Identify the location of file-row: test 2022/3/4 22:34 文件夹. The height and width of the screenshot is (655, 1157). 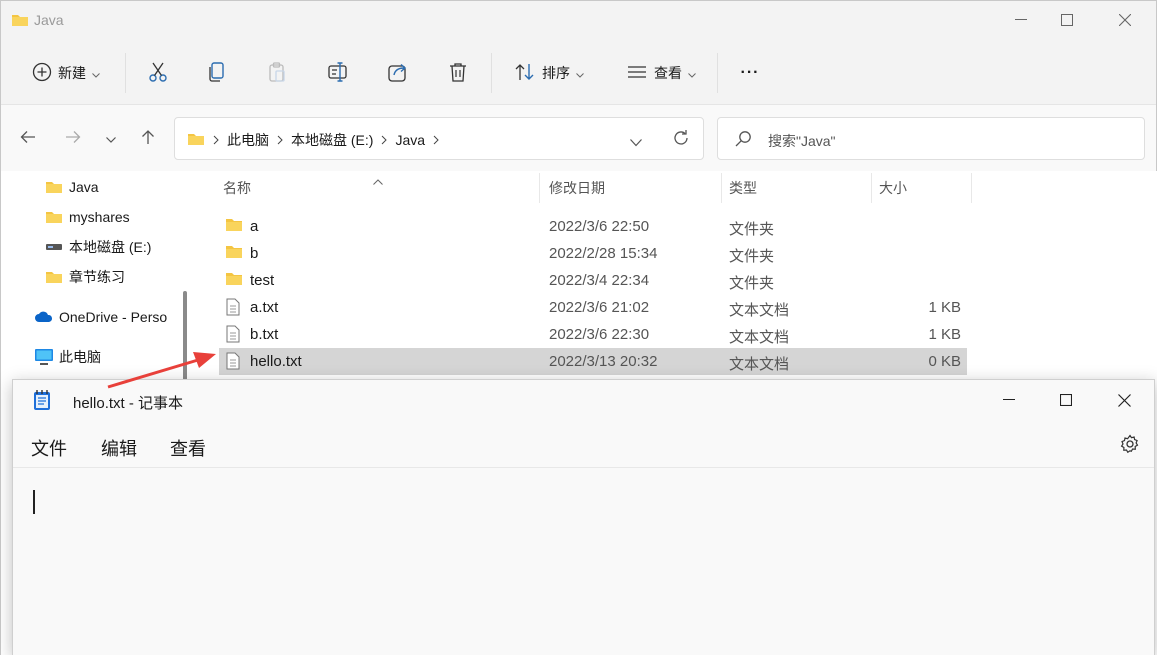
(593, 280).